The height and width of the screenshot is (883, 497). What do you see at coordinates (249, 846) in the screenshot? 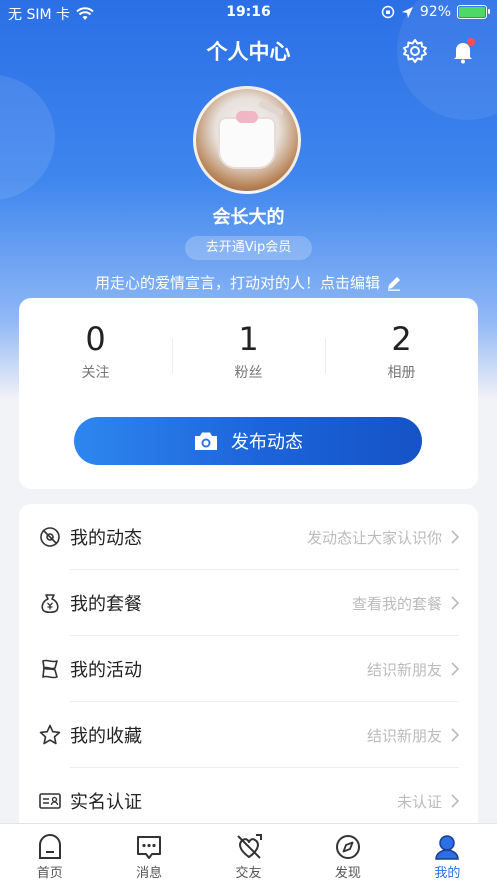
I see `dating-icon` at bounding box center [249, 846].